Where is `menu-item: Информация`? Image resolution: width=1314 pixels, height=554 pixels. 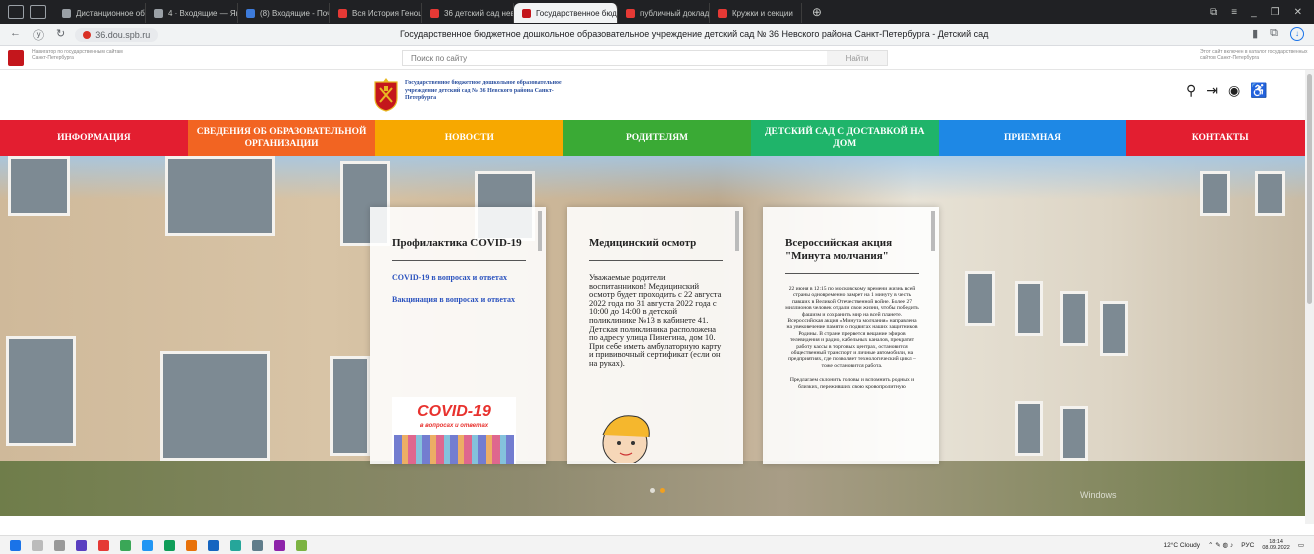
menu-item: Информация is located at coordinates (94, 138).